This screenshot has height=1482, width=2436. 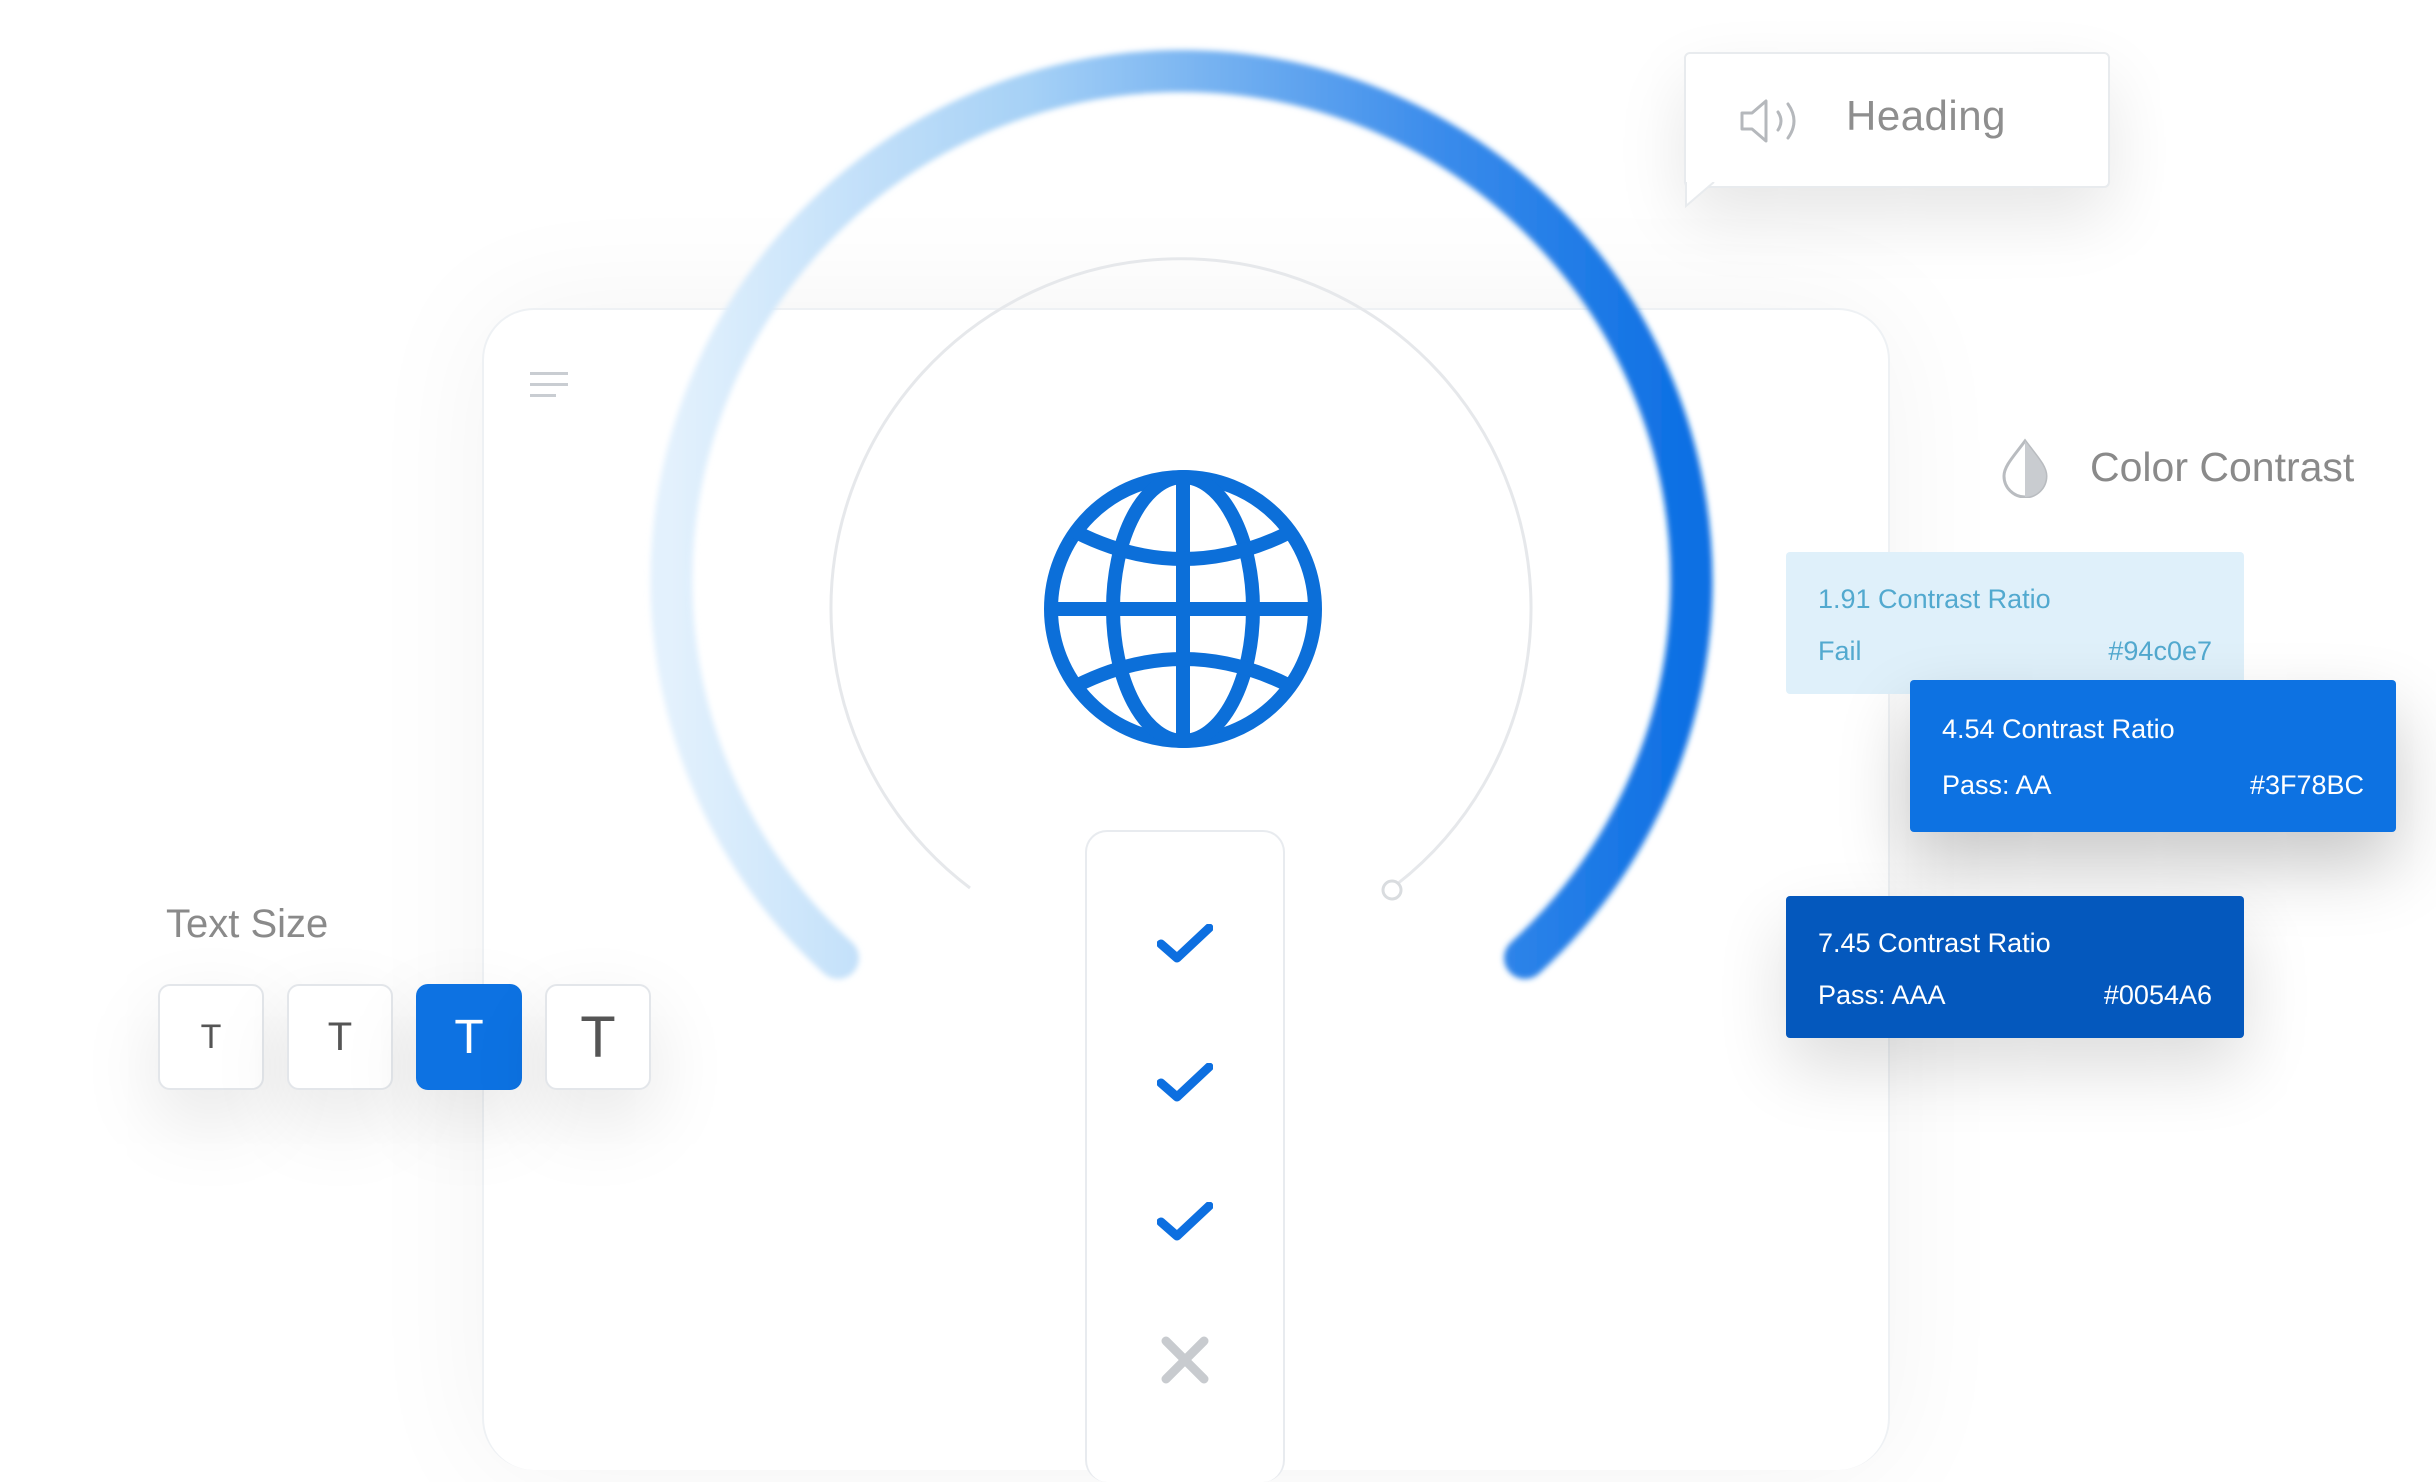 I want to click on tooltip-tail, so click(x=1700, y=195).